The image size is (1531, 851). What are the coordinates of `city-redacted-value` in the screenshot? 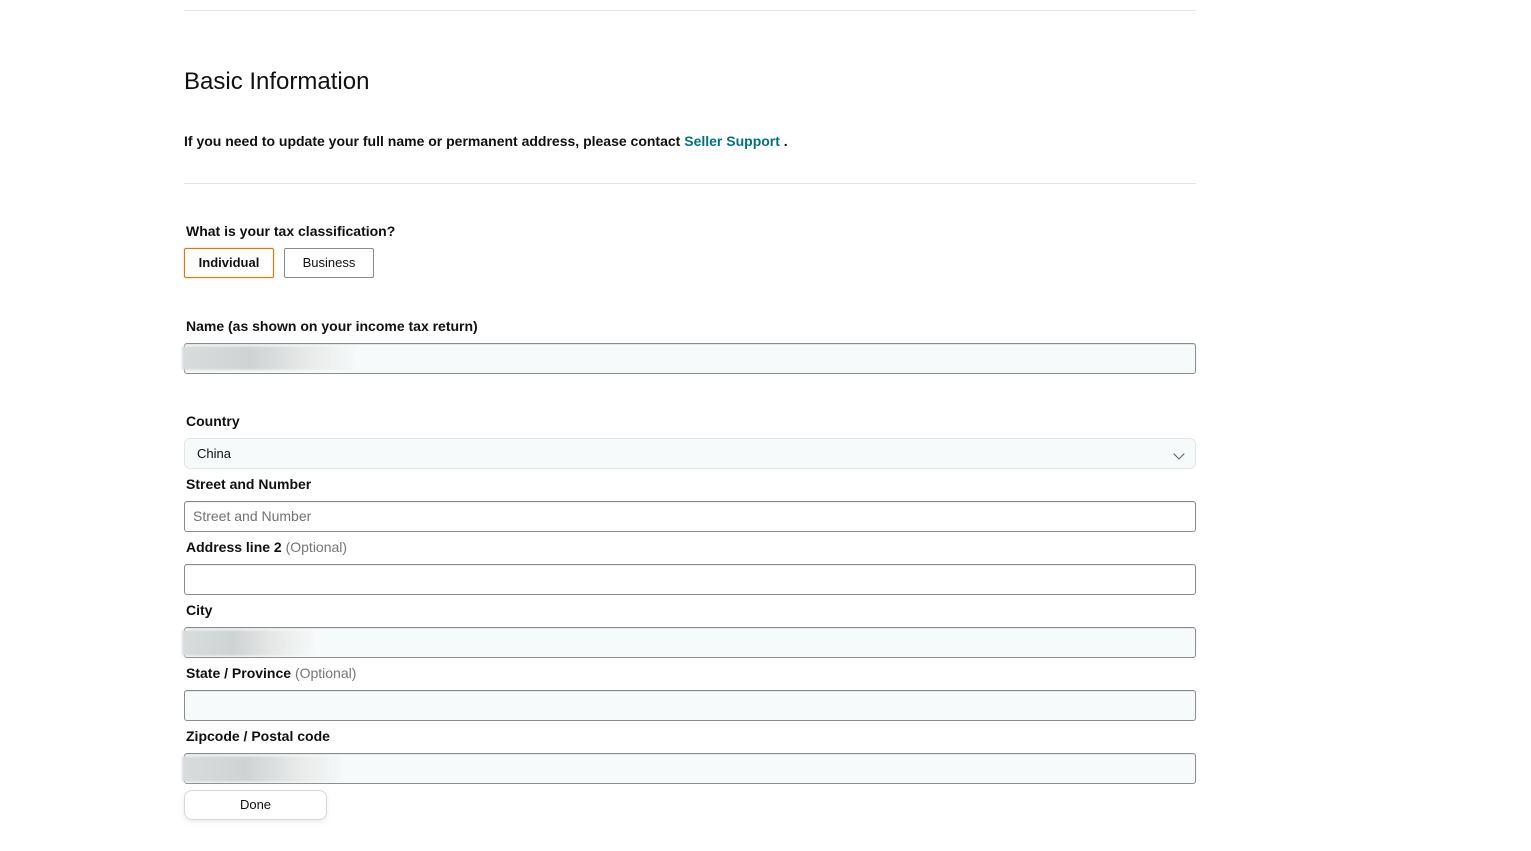 It's located at (247, 643).